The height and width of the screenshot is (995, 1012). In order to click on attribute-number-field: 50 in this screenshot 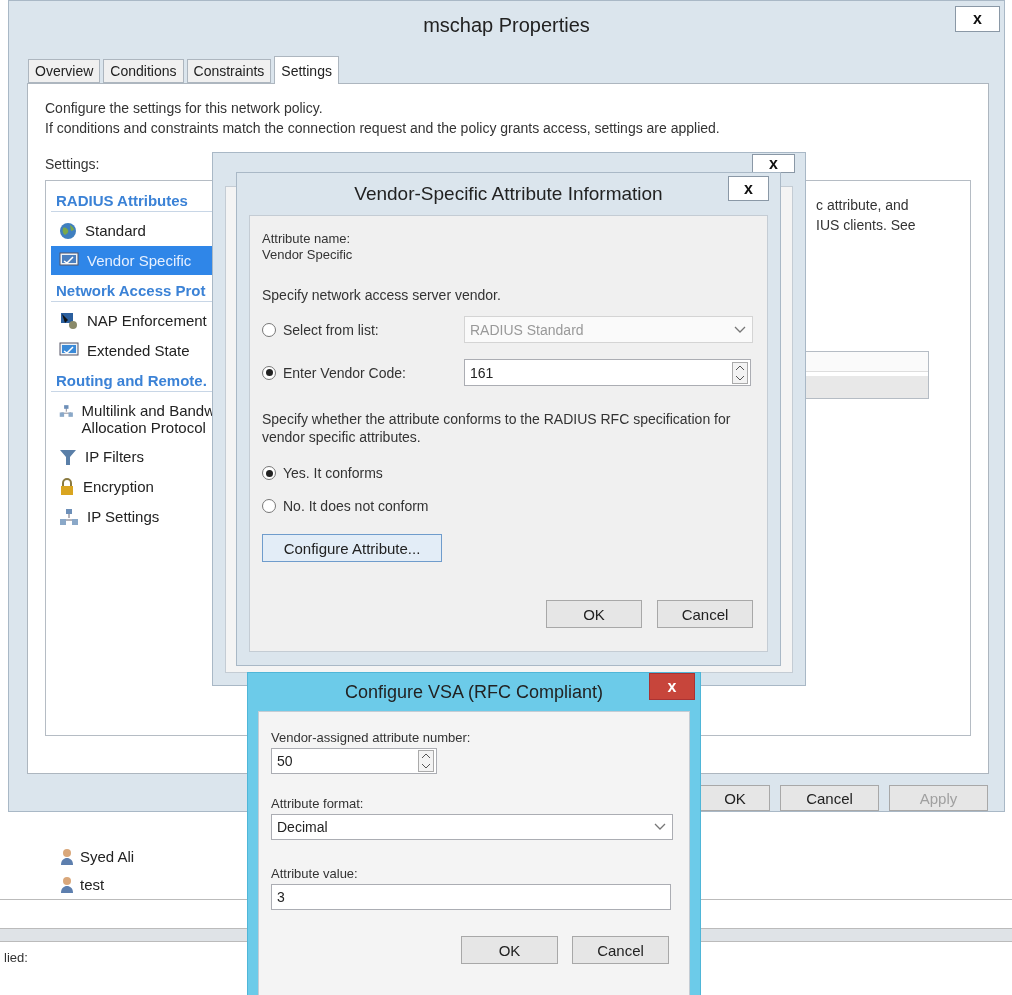, I will do `click(354, 761)`.